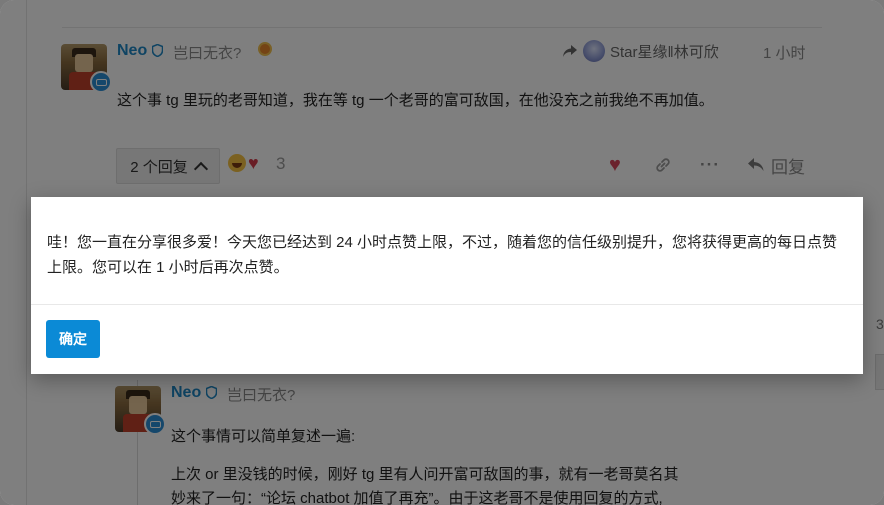 This screenshot has height=505, width=884. Describe the element at coordinates (447, 304) in the screenshot. I see `dialog-divider` at that location.